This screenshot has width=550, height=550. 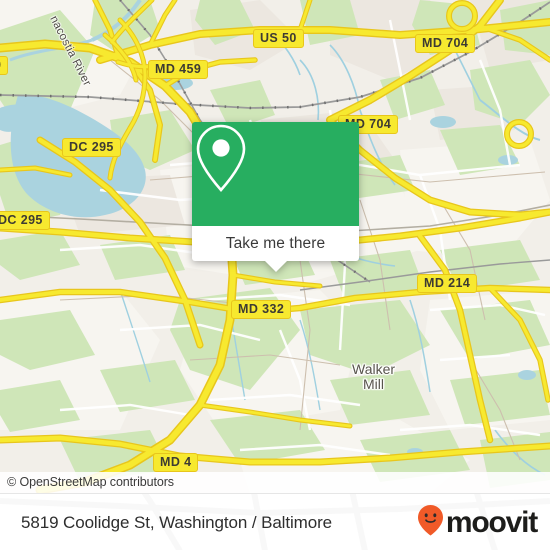 I want to click on destination-popup: Take me there, so click(x=275, y=197).